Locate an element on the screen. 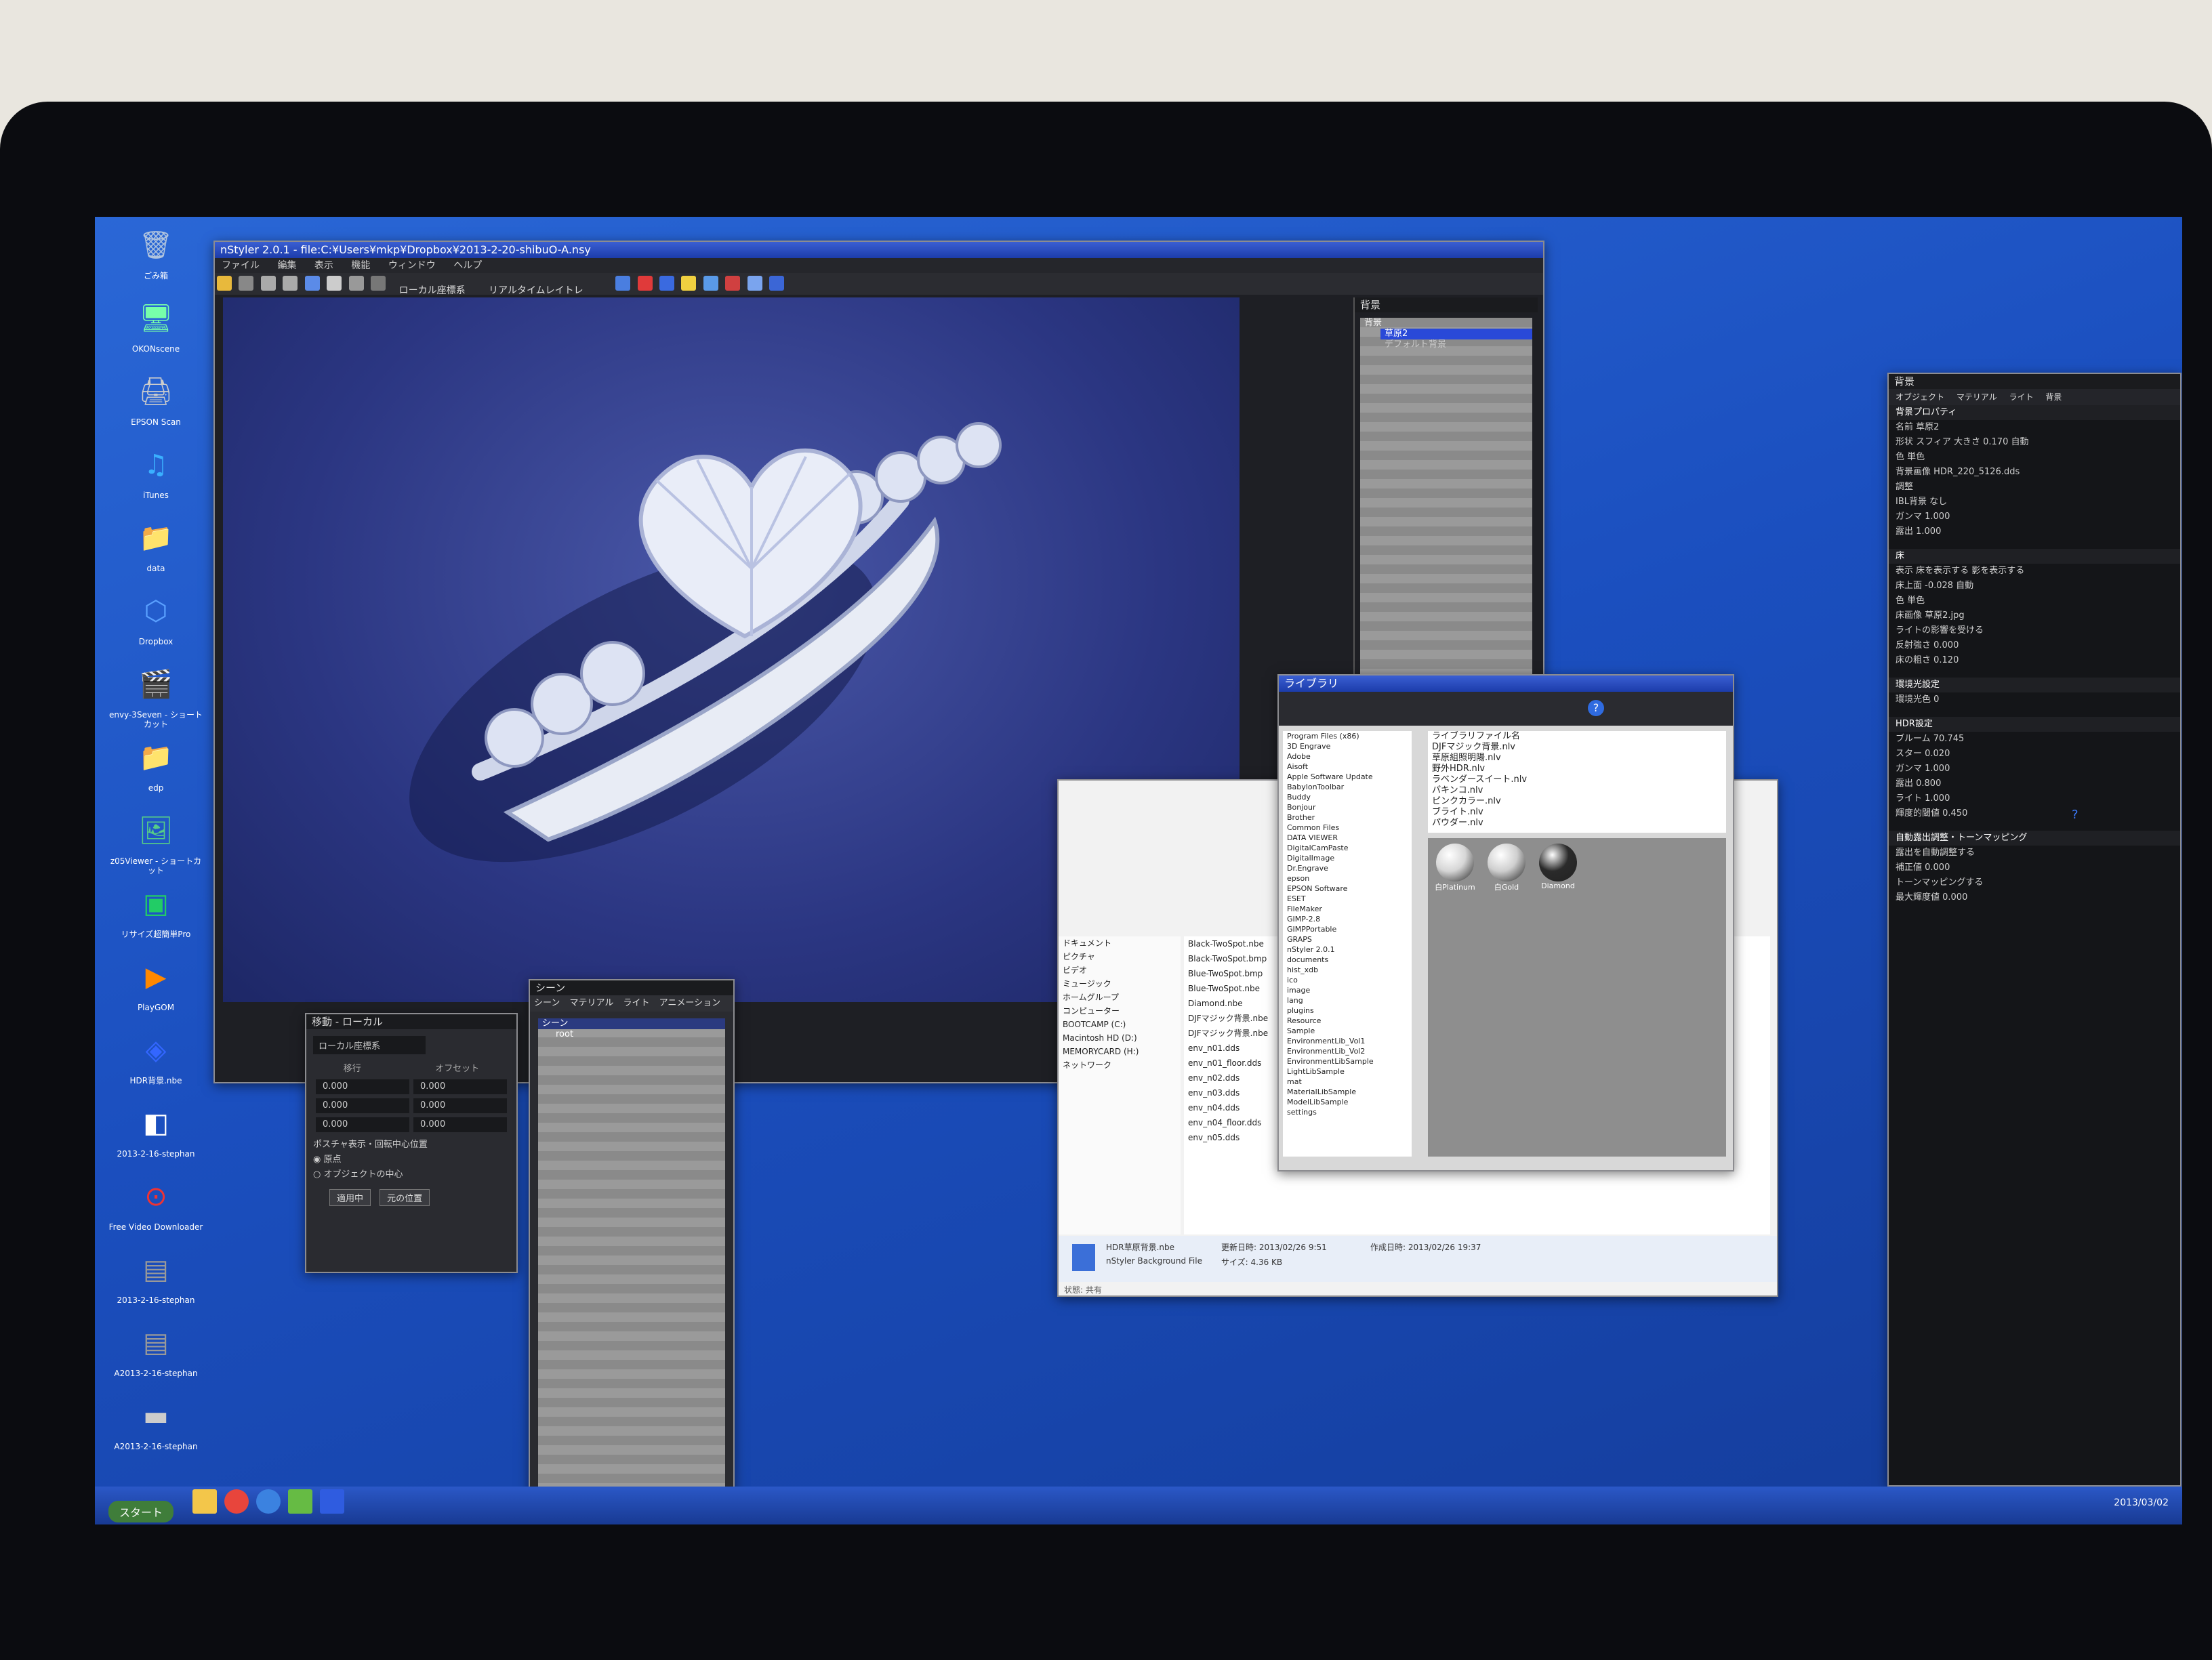 This screenshot has width=2212, height=1660. folder-item: Buddy is located at coordinates (1347, 797).